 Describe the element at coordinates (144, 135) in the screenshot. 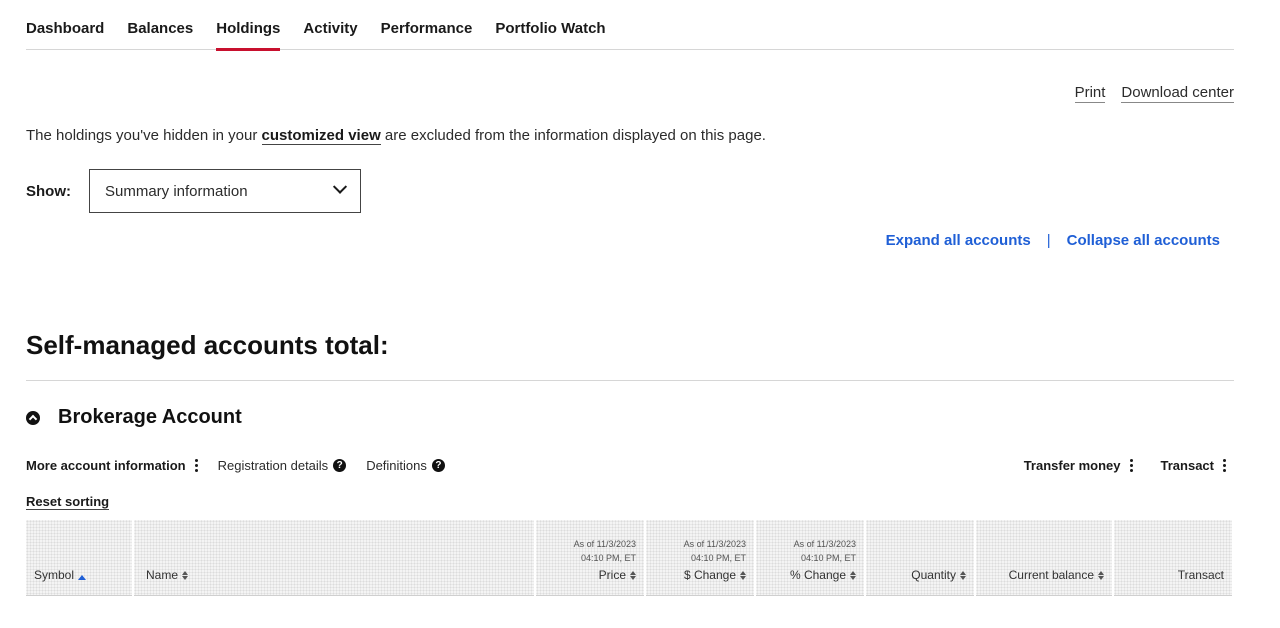

I see `notice-text-before: The holdings you've hidden in your` at that location.